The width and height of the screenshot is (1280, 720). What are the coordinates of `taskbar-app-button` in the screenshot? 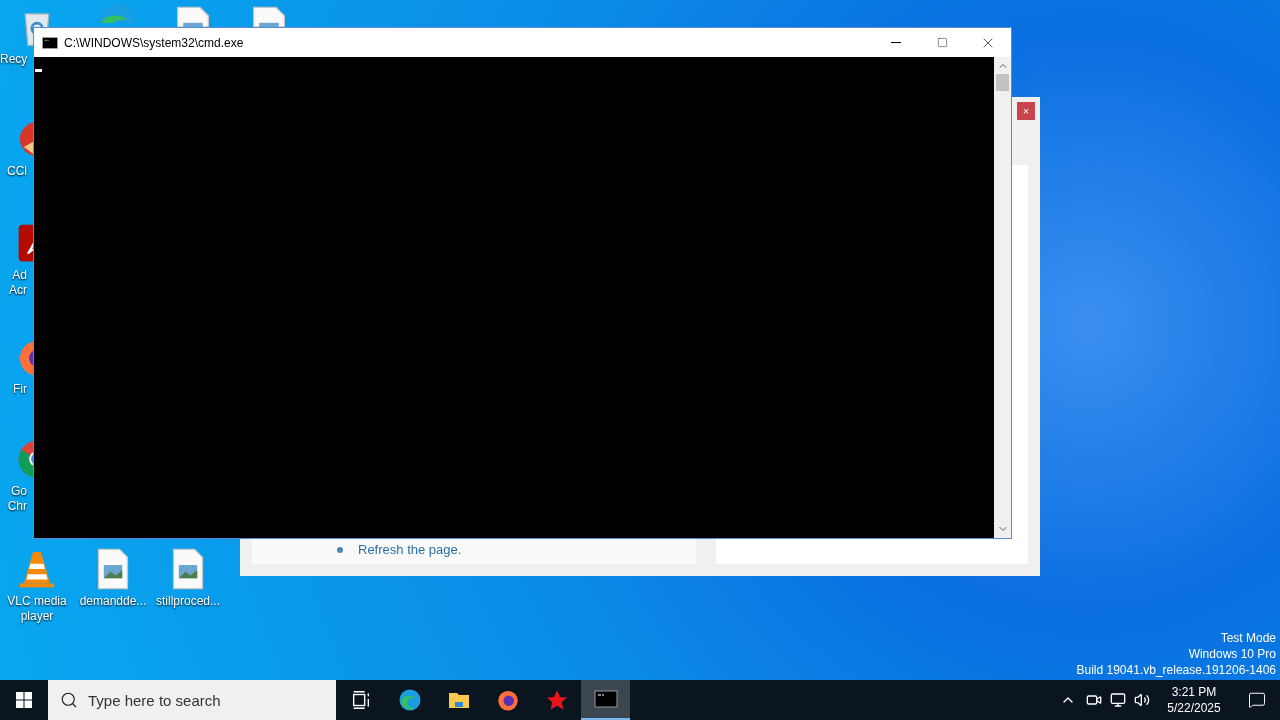 It's located at (605, 700).